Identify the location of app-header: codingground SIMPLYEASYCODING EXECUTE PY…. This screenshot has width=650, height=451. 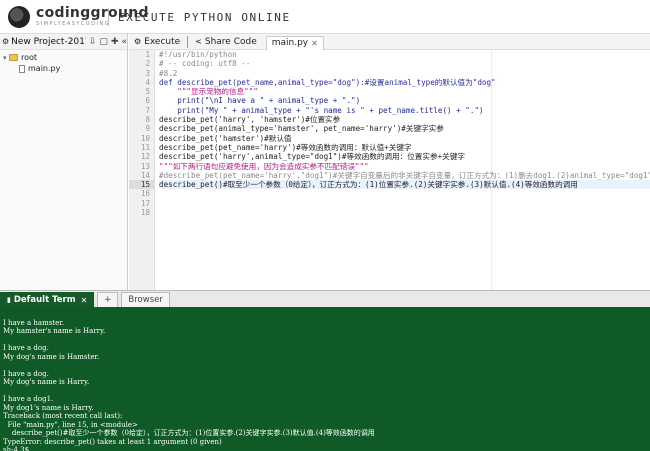
(325, 17).